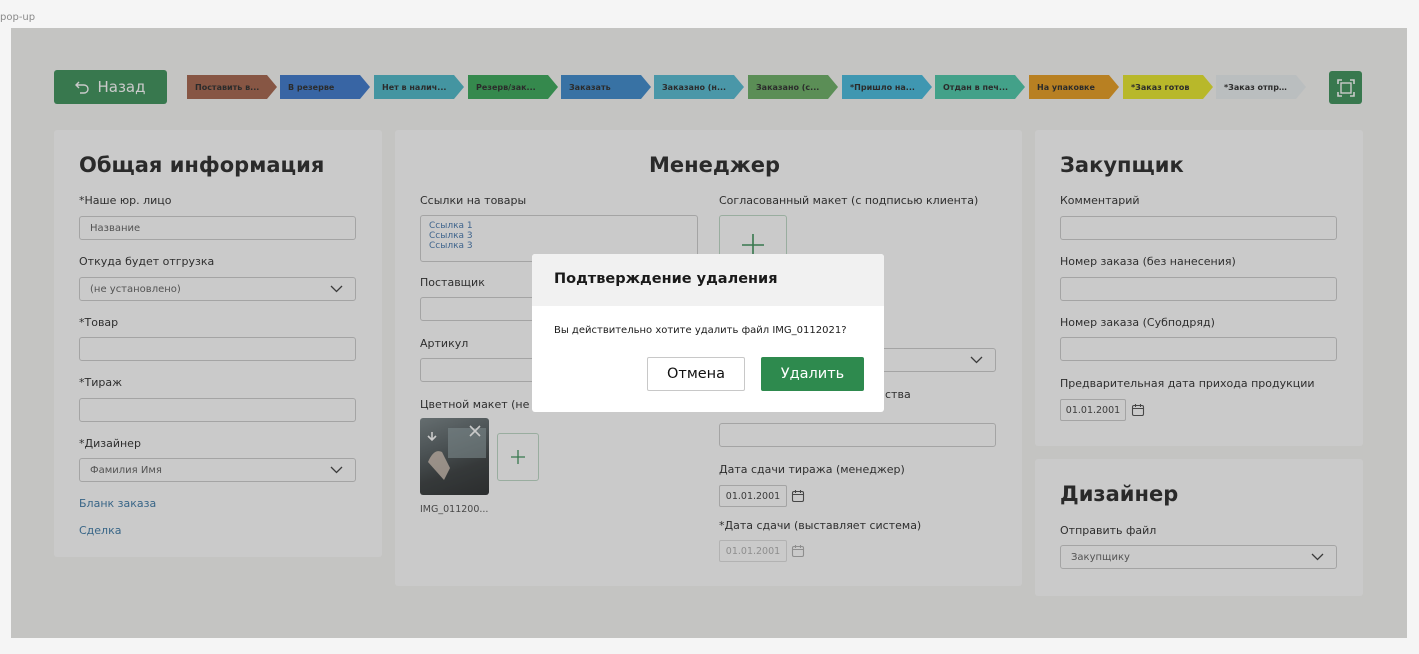 Image resolution: width=1419 pixels, height=654 pixels. What do you see at coordinates (18, 17) in the screenshot?
I see `frame-label: pop-up` at bounding box center [18, 17].